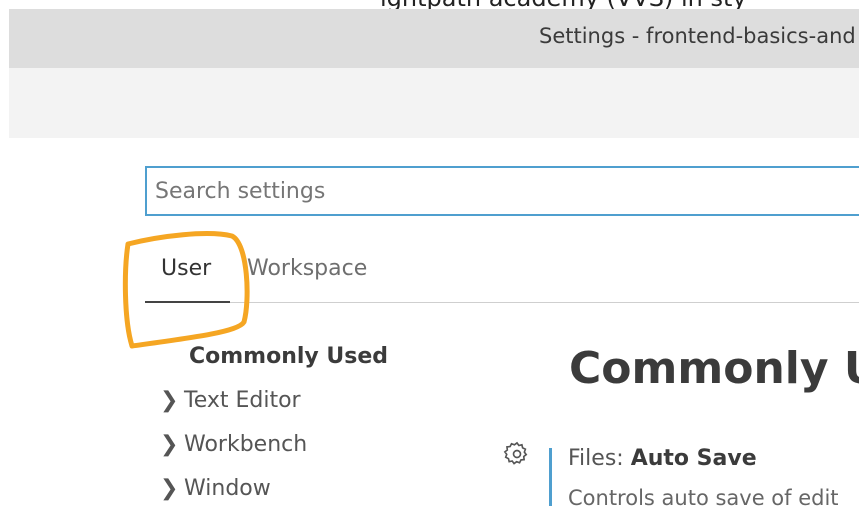 The image size is (859, 506). What do you see at coordinates (307, 268) in the screenshot?
I see `tab-workspace: Workspace` at bounding box center [307, 268].